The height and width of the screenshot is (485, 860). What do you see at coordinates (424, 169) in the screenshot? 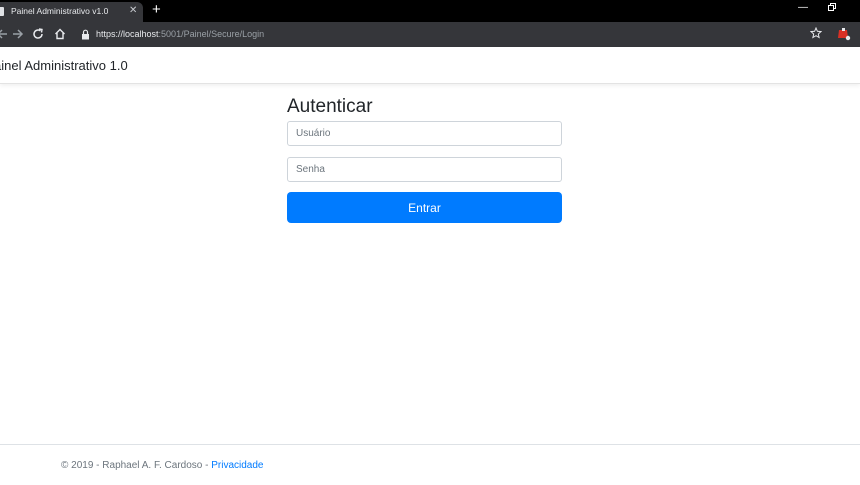
I see `password-input` at bounding box center [424, 169].